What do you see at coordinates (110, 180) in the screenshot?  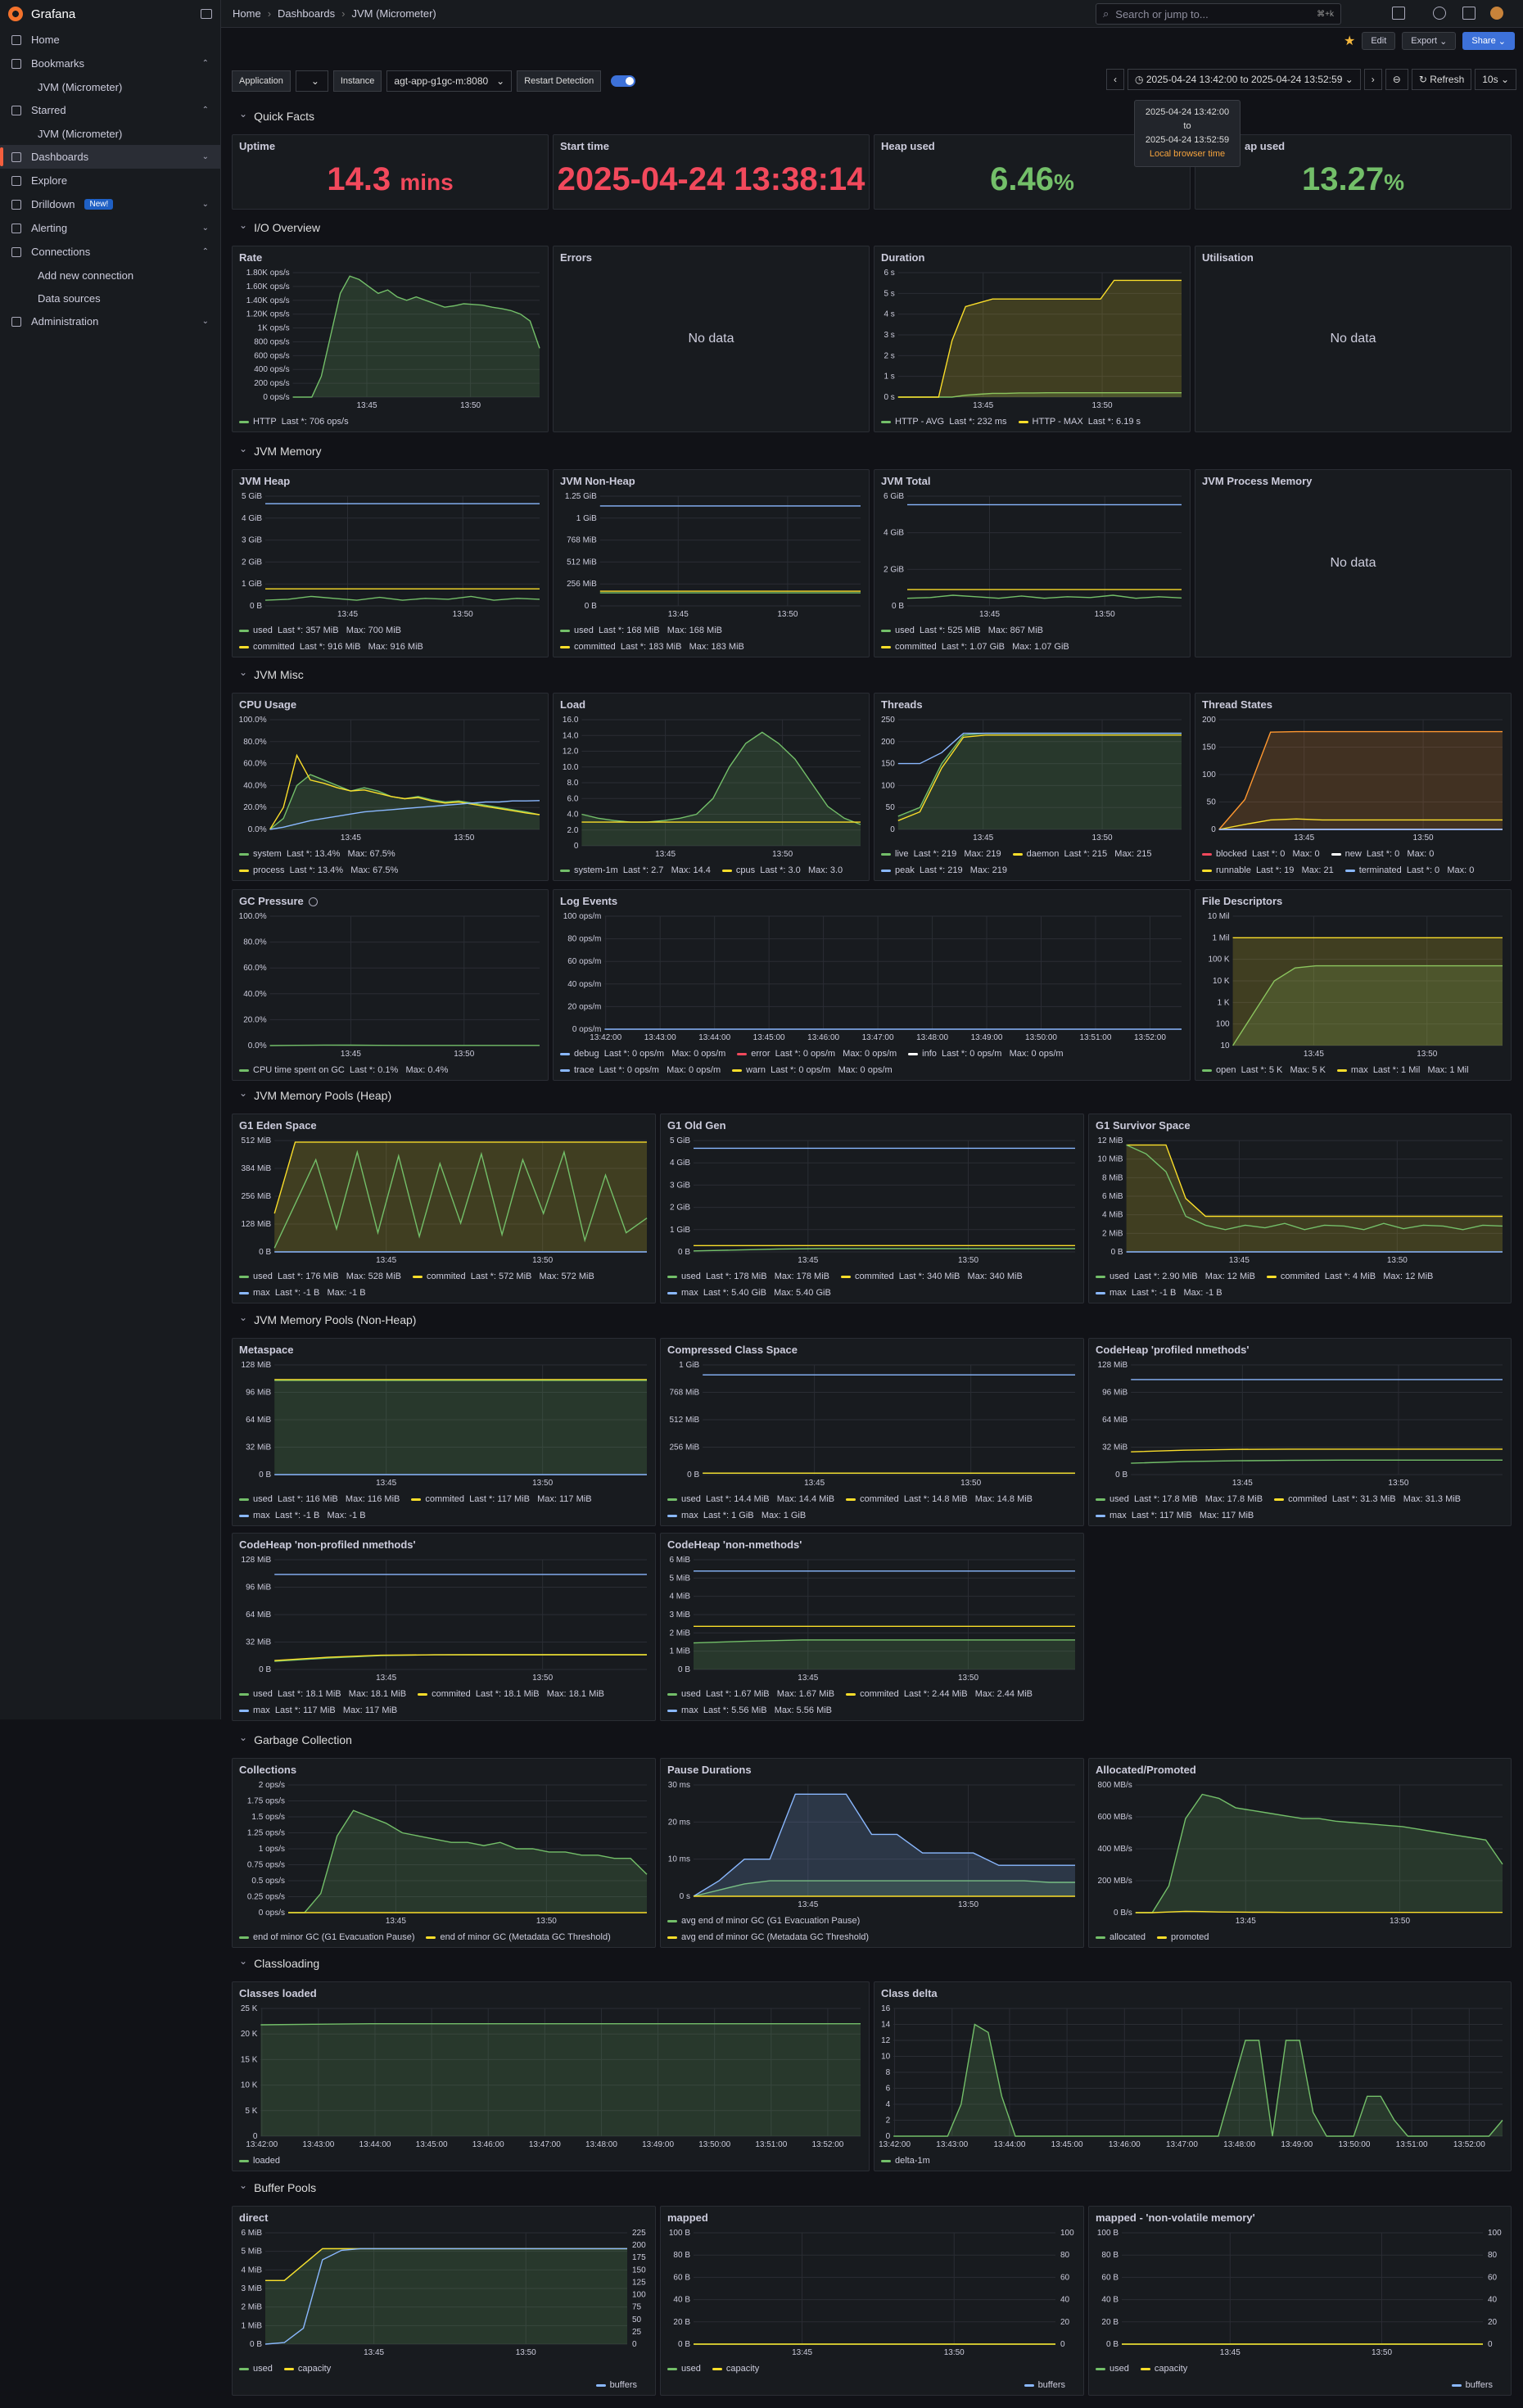 I see `sidebar-item-explore: Explore` at bounding box center [110, 180].